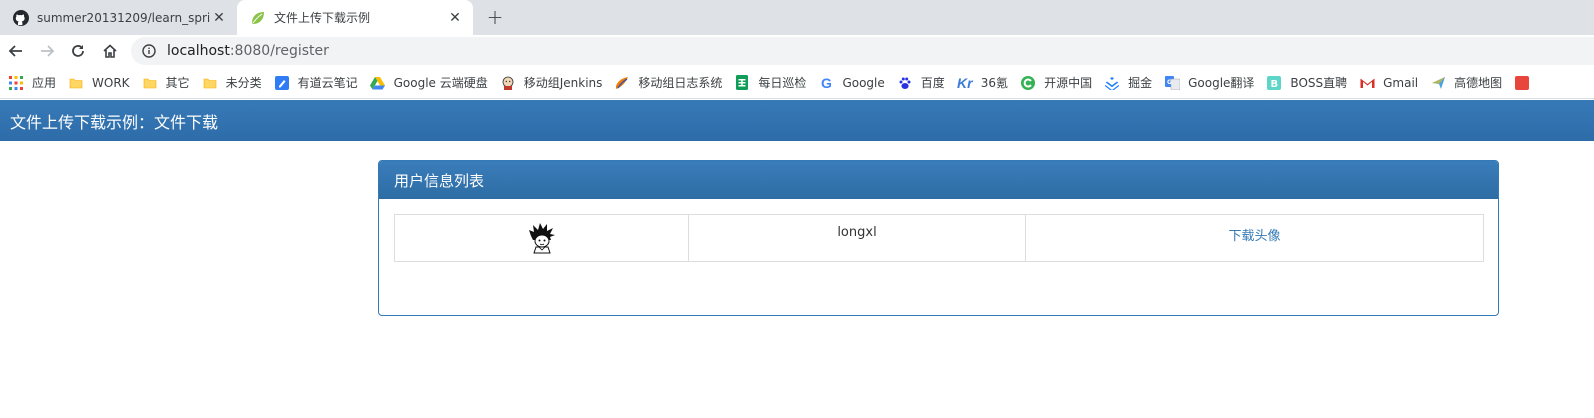 Image resolution: width=1594 pixels, height=418 pixels. I want to click on username-cell: longxl, so click(857, 238).